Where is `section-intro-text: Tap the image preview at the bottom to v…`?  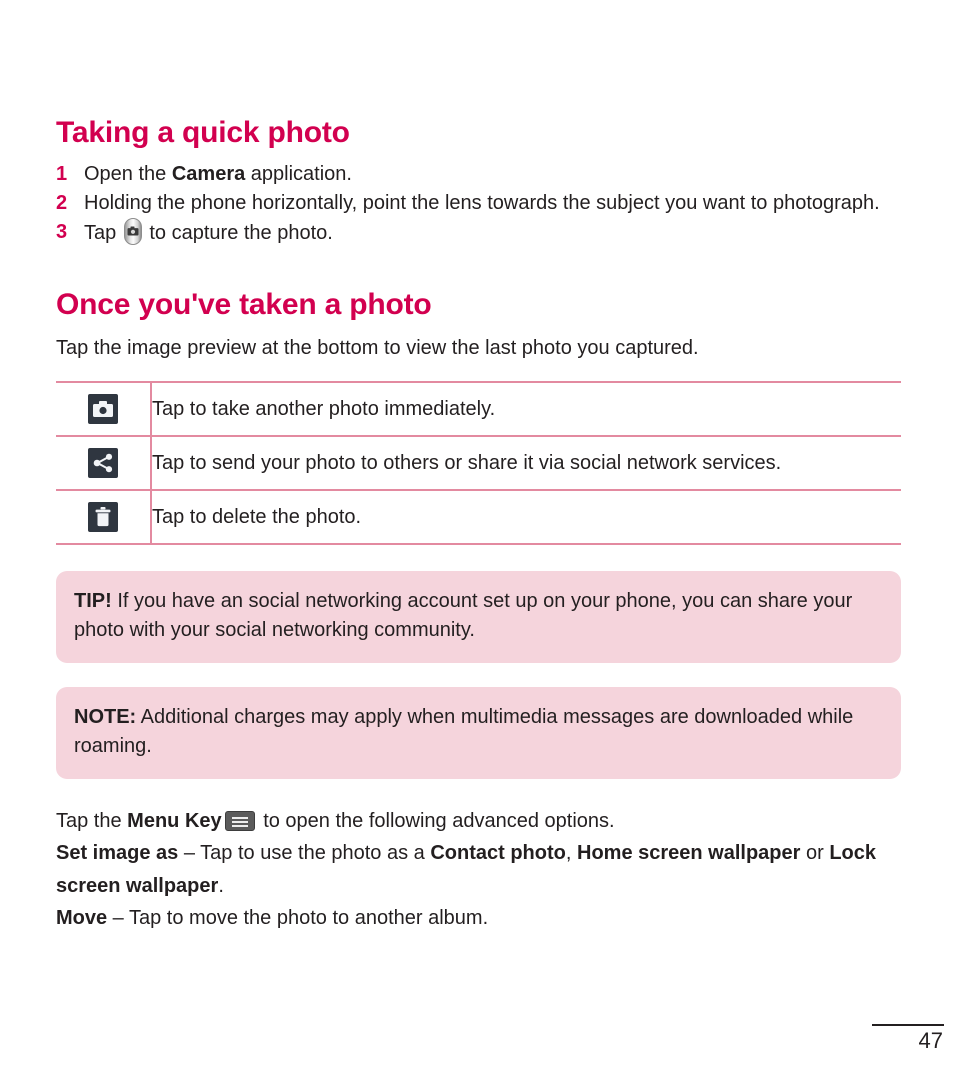
section-intro-text: Tap the image preview at the bottom to v… is located at coordinates (377, 347).